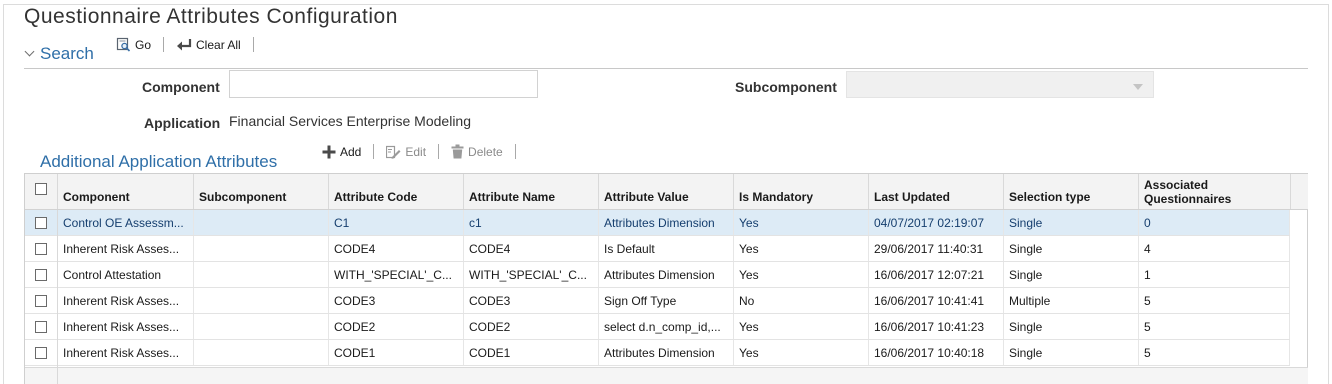  Describe the element at coordinates (1071, 300) in the screenshot. I see `cell-selection-type: Multiple` at that location.